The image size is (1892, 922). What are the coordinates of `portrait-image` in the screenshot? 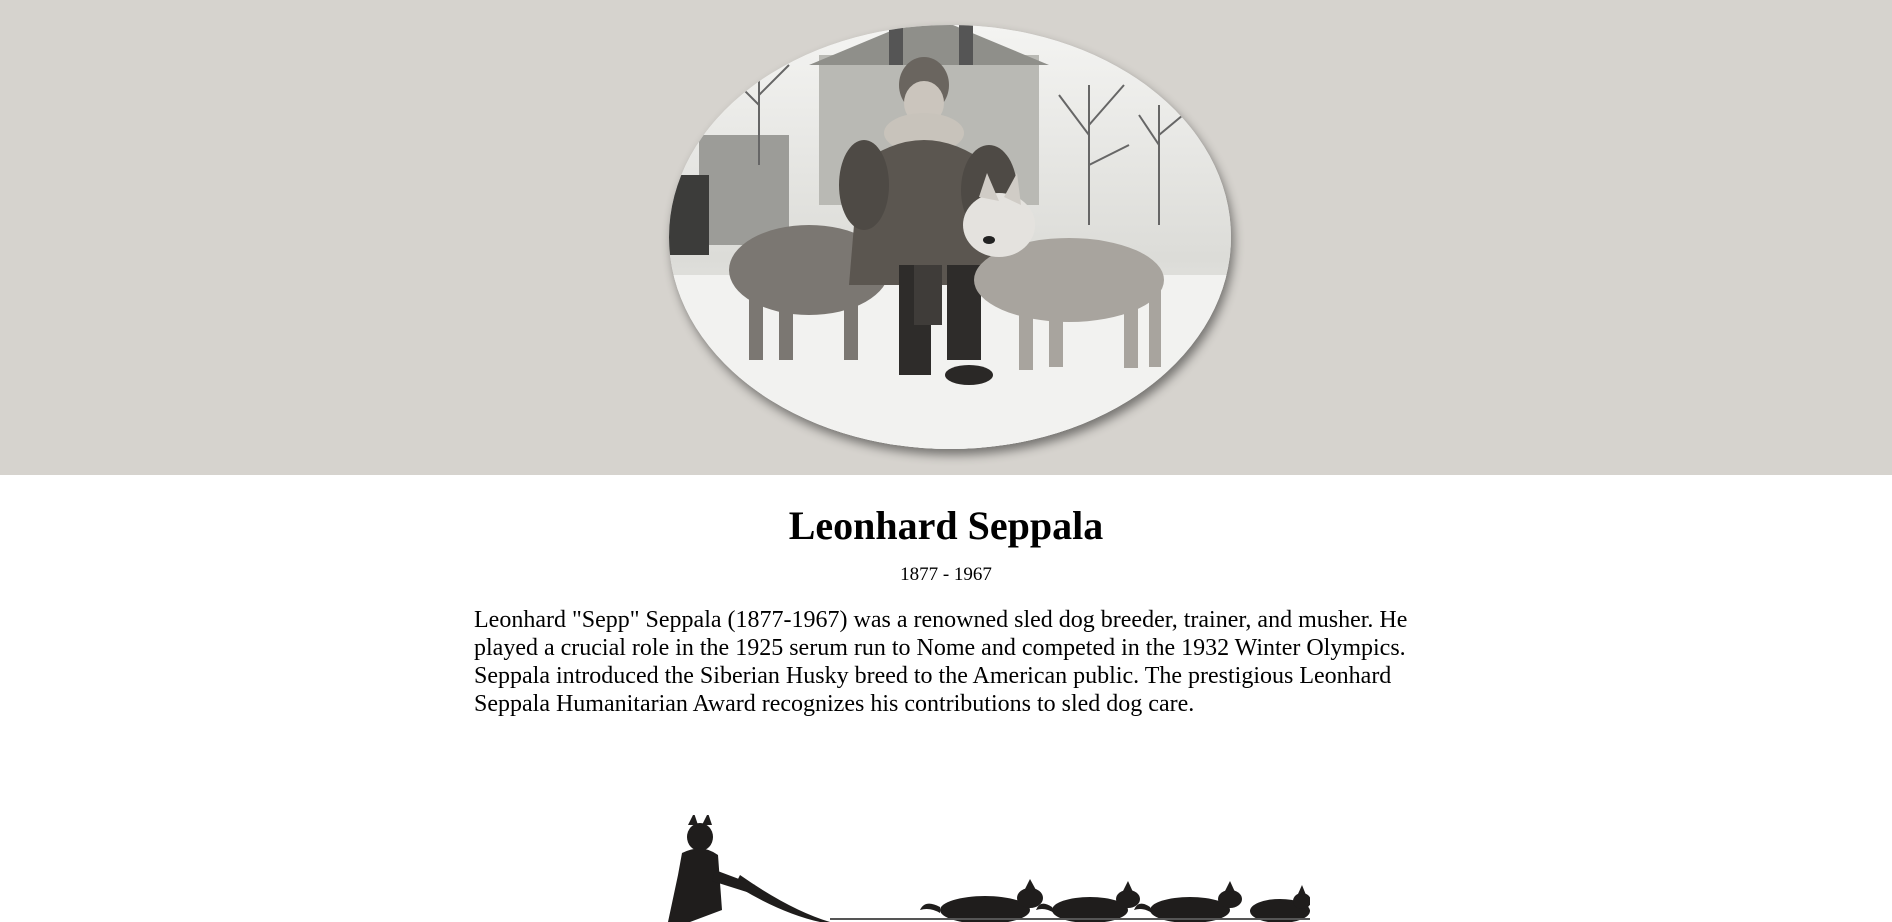 It's located at (950, 237).